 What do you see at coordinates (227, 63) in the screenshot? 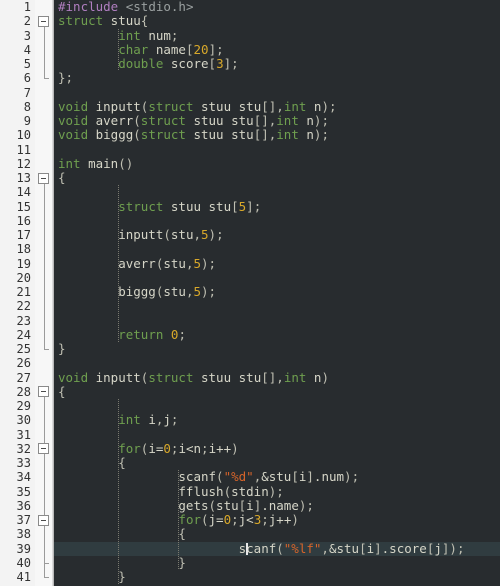
I see `code-token: ]` at bounding box center [227, 63].